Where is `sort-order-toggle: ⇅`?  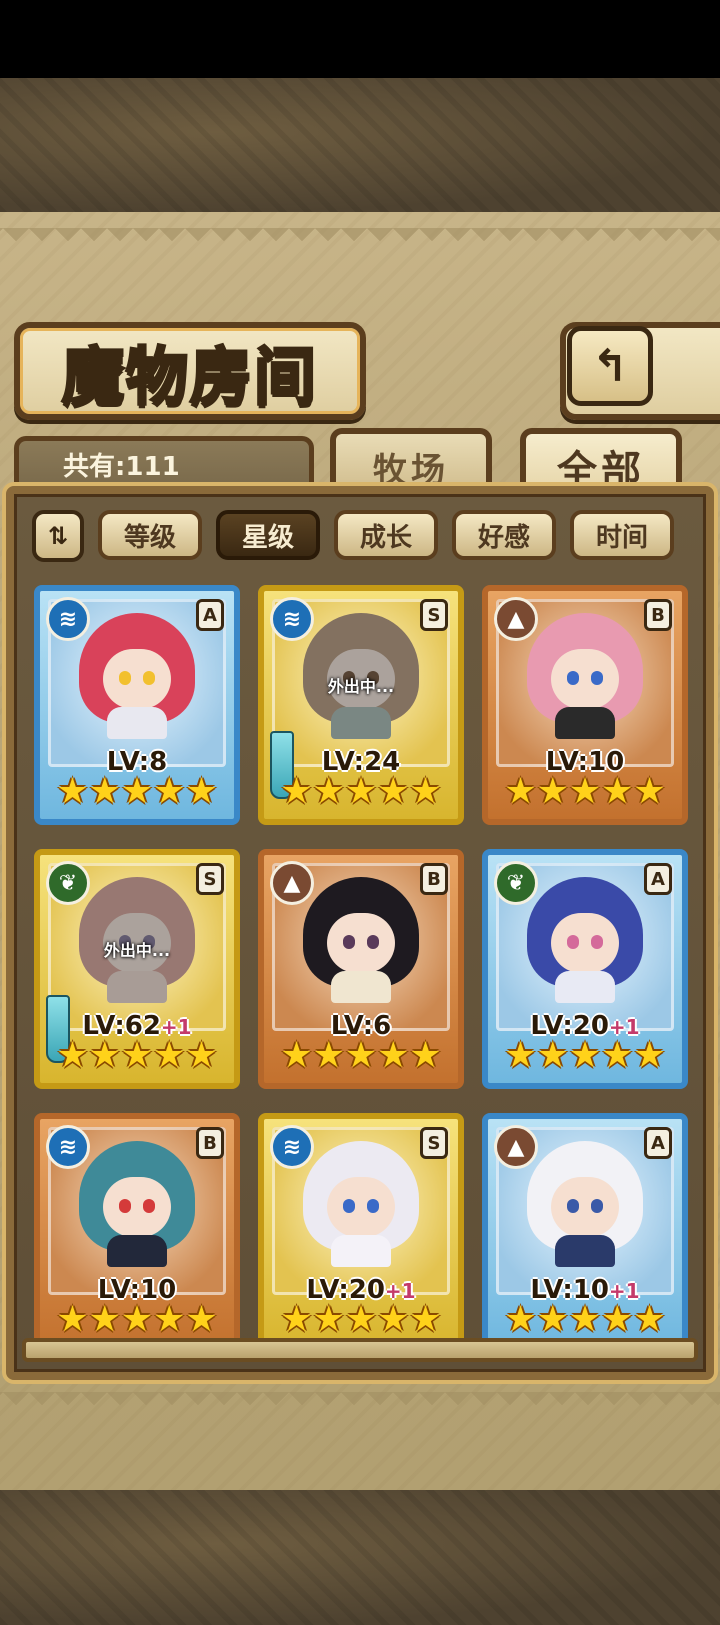
sort-order-toggle: ⇅ is located at coordinates (58, 536).